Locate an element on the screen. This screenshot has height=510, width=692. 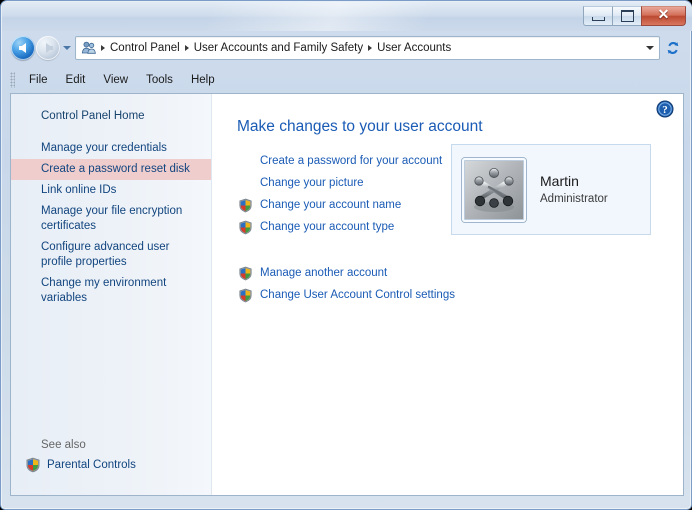
task-change-your-account-name: Change your account name is located at coordinates (357, 205).